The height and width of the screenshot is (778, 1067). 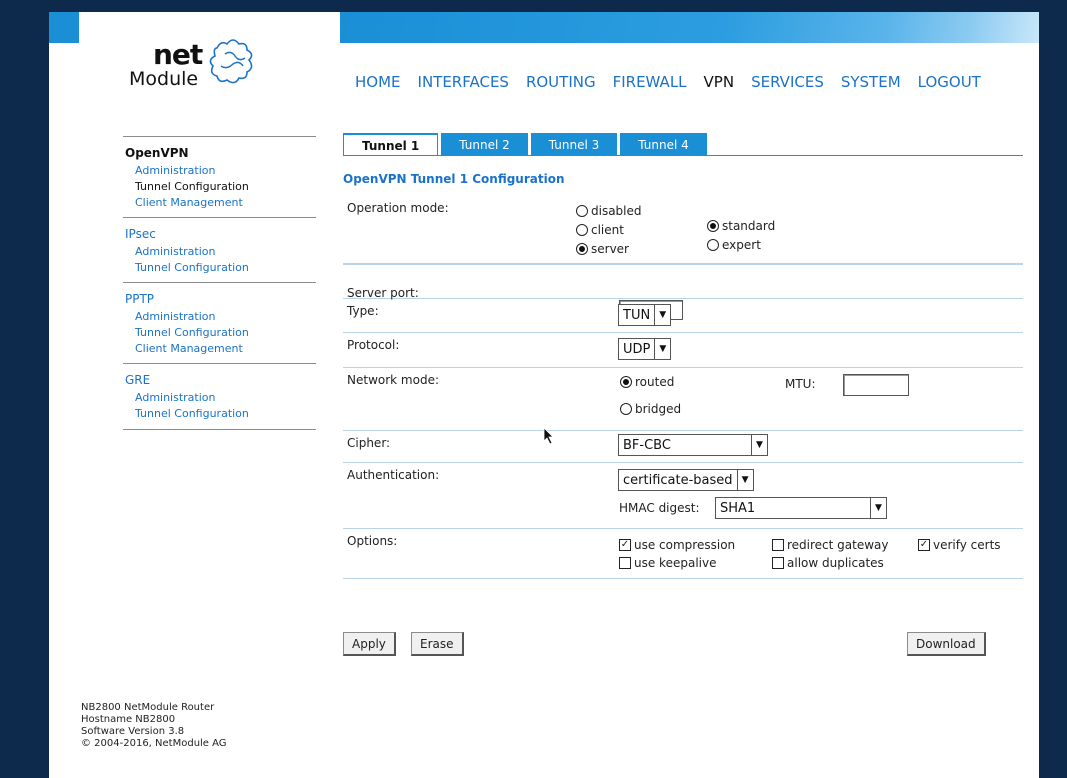 I want to click on nav-vpn: VPN, so click(x=719, y=82).